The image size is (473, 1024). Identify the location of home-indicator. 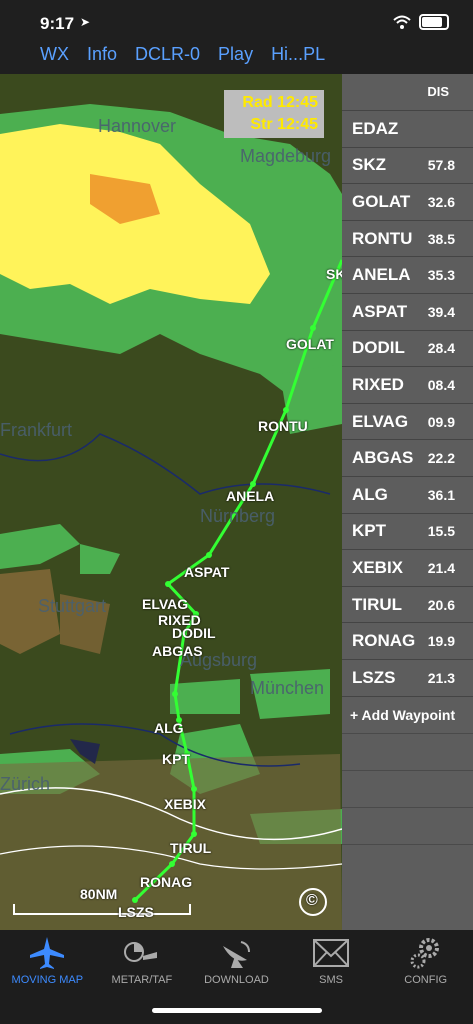
(237, 1010).